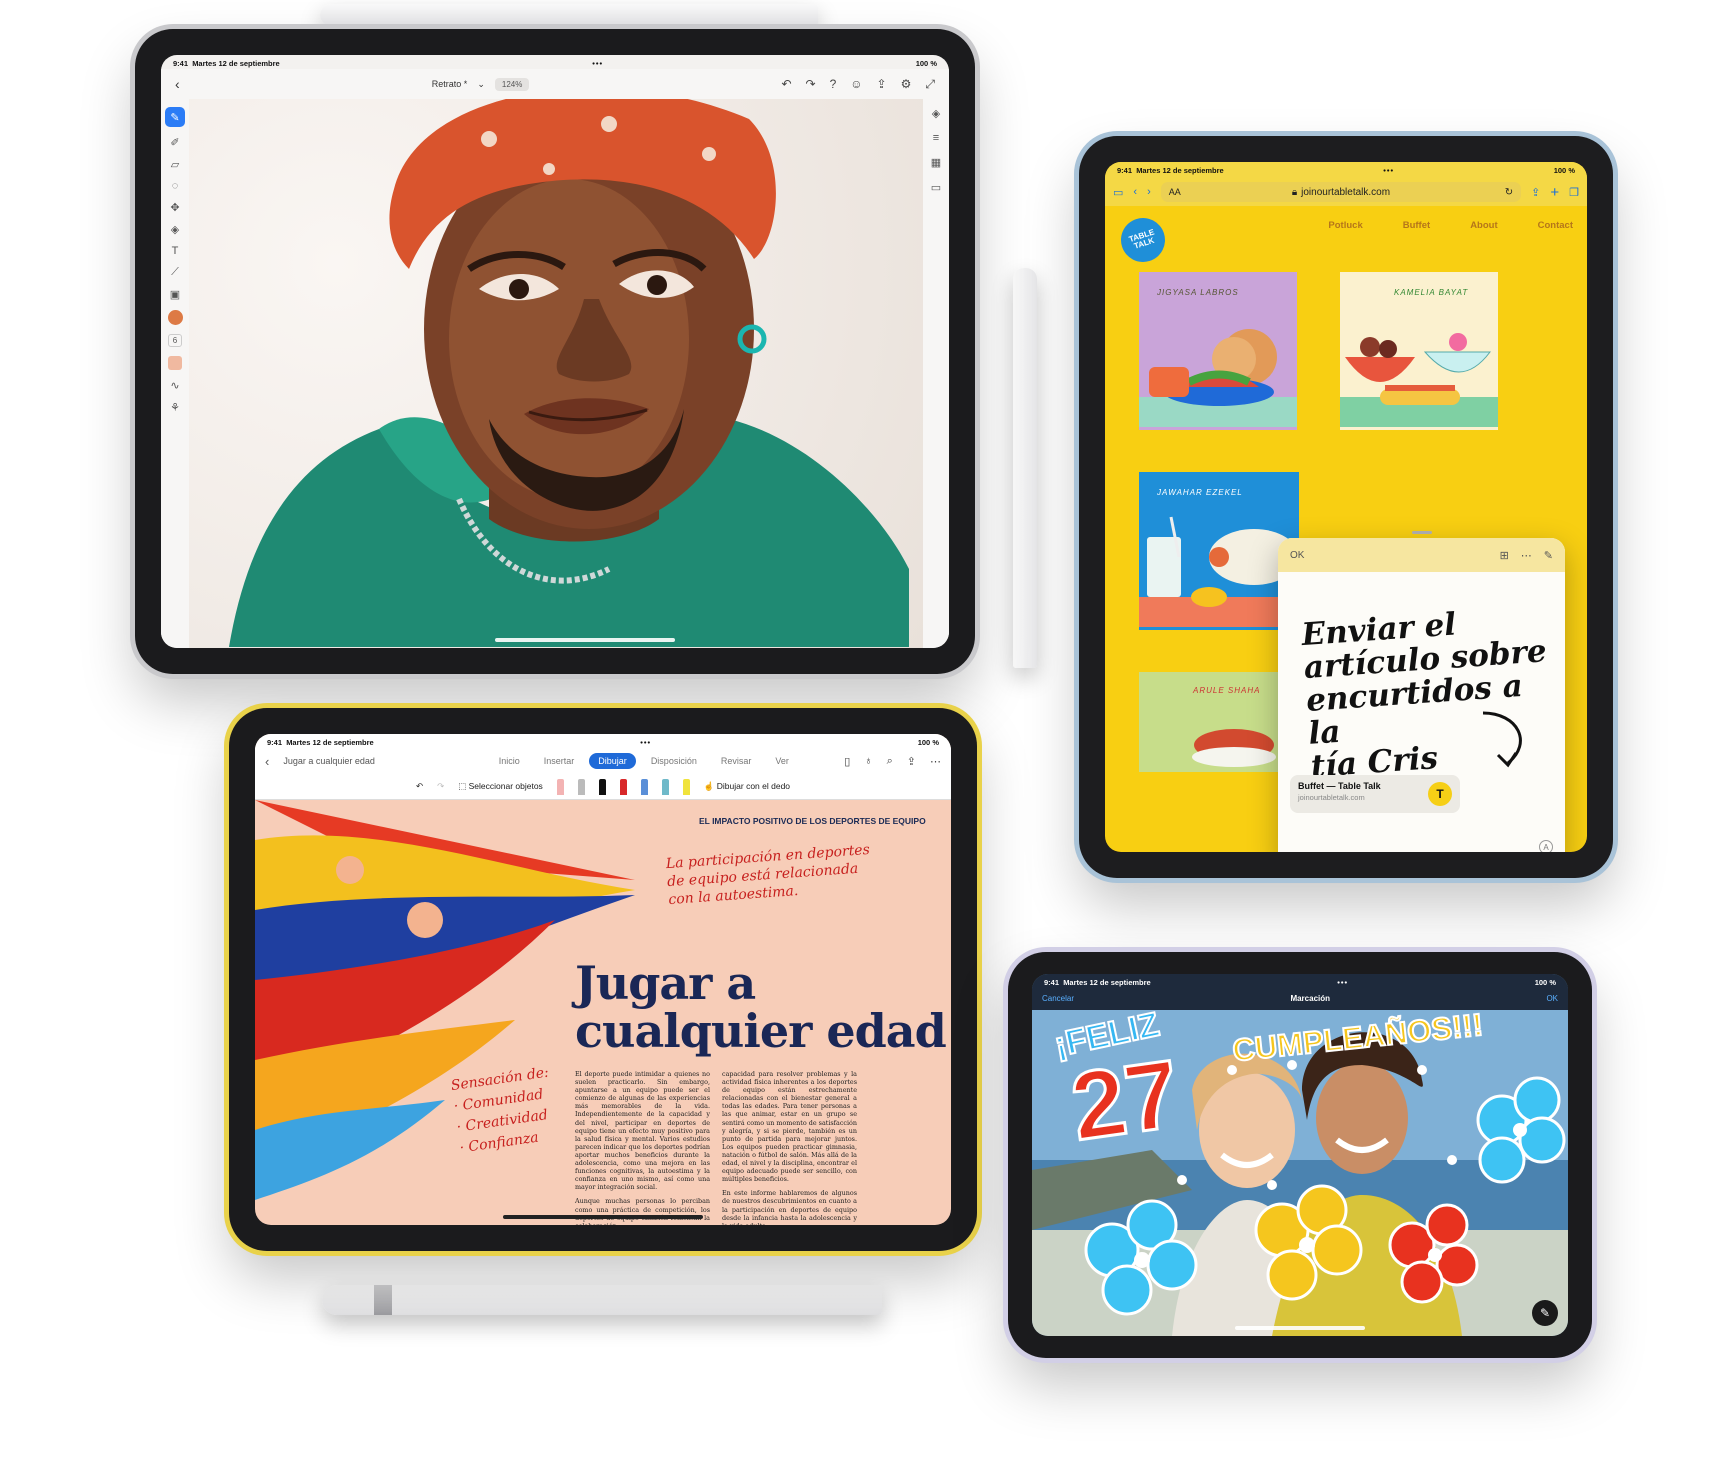  Describe the element at coordinates (175, 251) in the screenshot. I see `text-icon: T` at that location.